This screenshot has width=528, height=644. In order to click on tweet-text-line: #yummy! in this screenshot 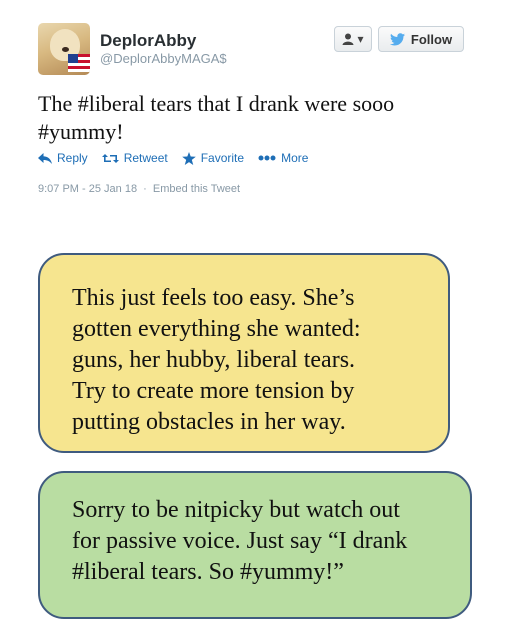, I will do `click(81, 131)`.